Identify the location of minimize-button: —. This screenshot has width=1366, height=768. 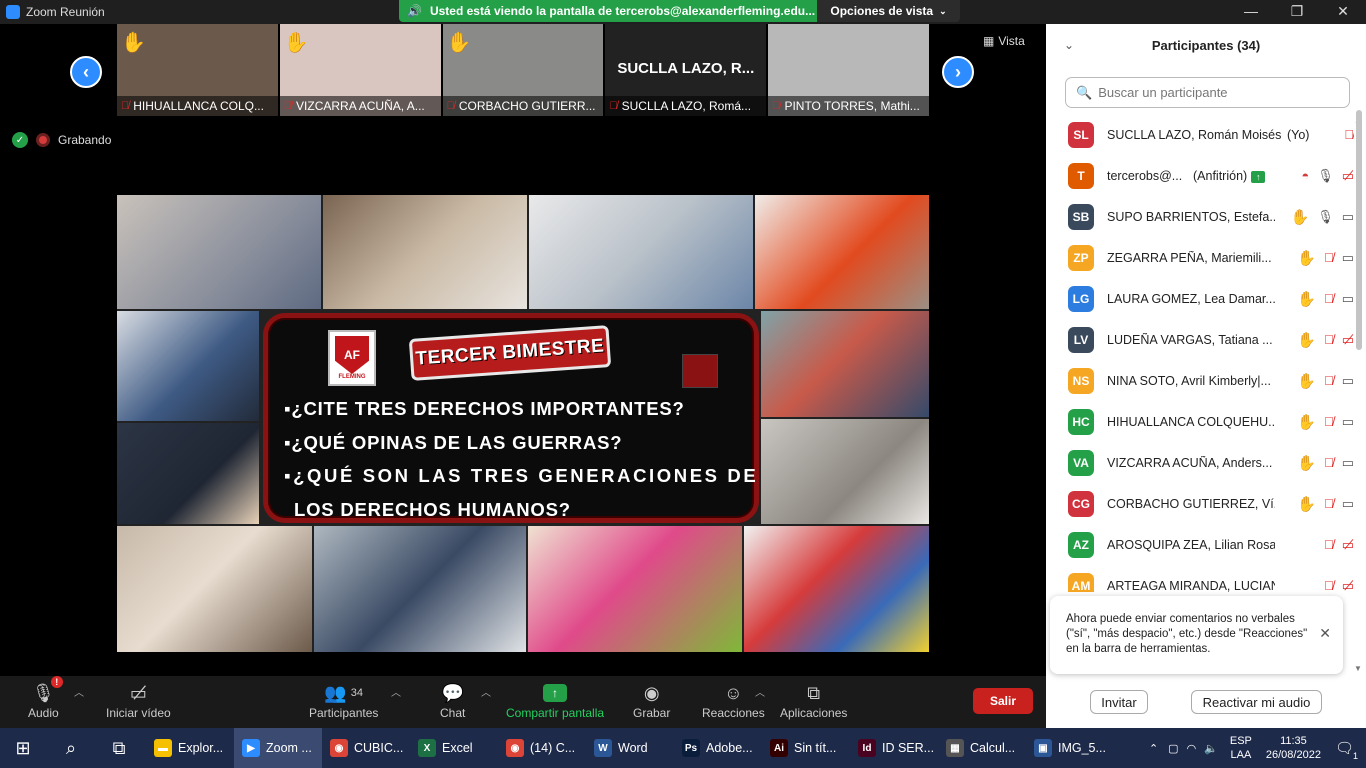
(1251, 11).